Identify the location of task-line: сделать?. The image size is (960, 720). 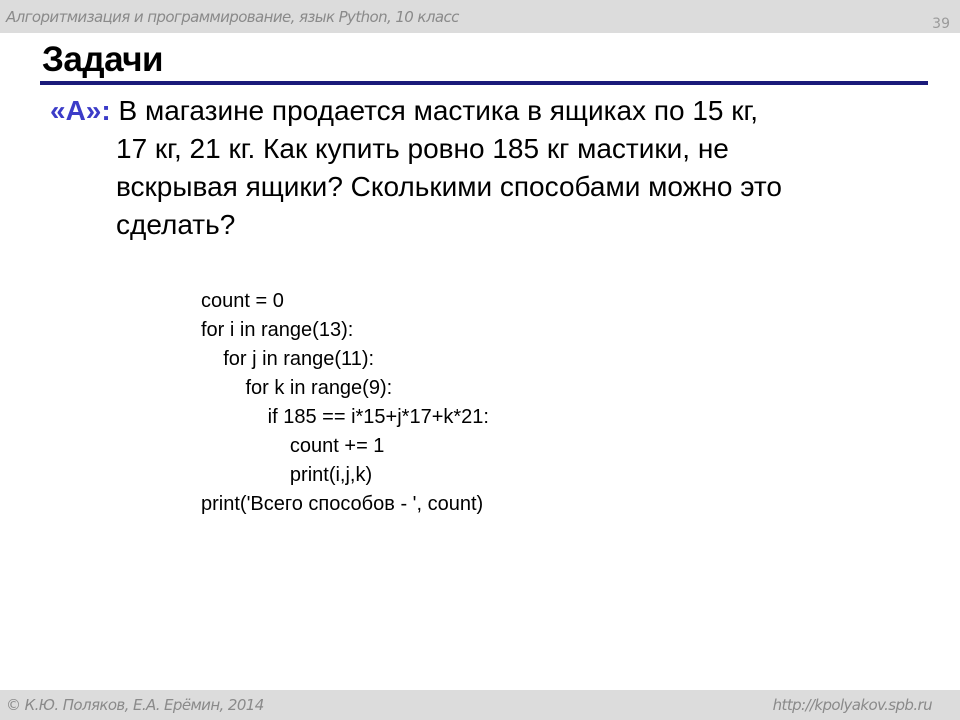
(176, 224).